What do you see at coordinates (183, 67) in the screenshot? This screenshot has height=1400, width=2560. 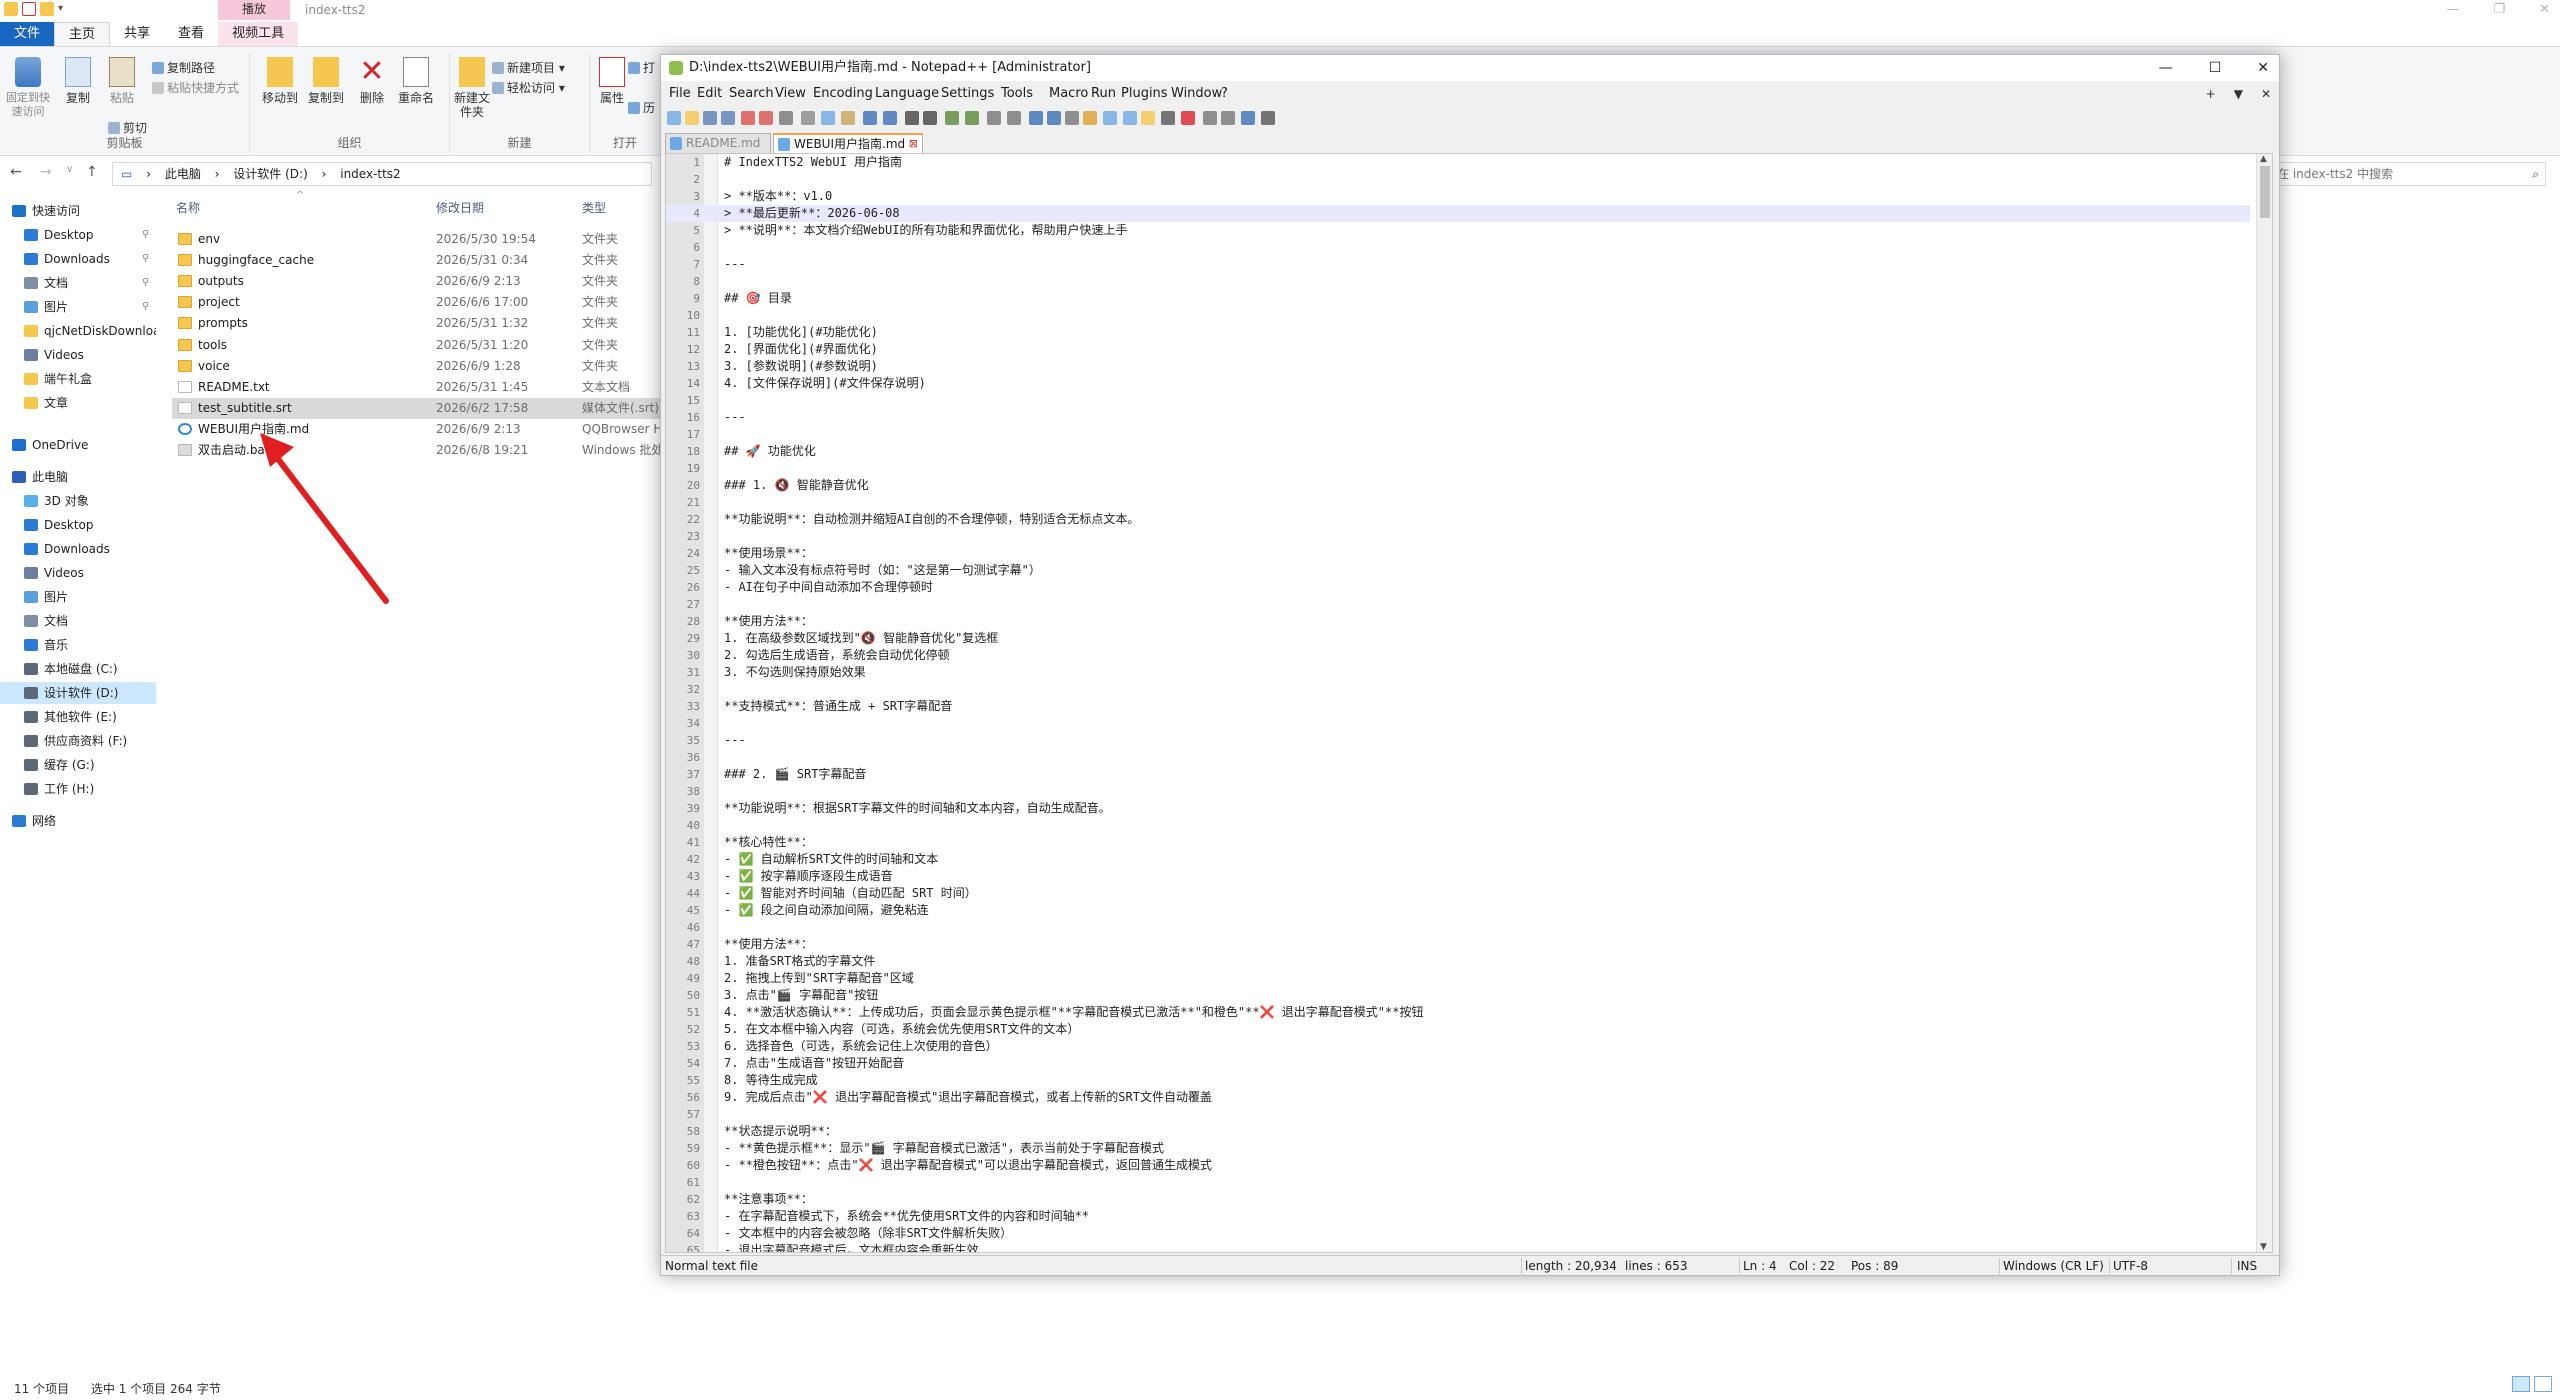 I see `copy-path-button: 复制路径` at bounding box center [183, 67].